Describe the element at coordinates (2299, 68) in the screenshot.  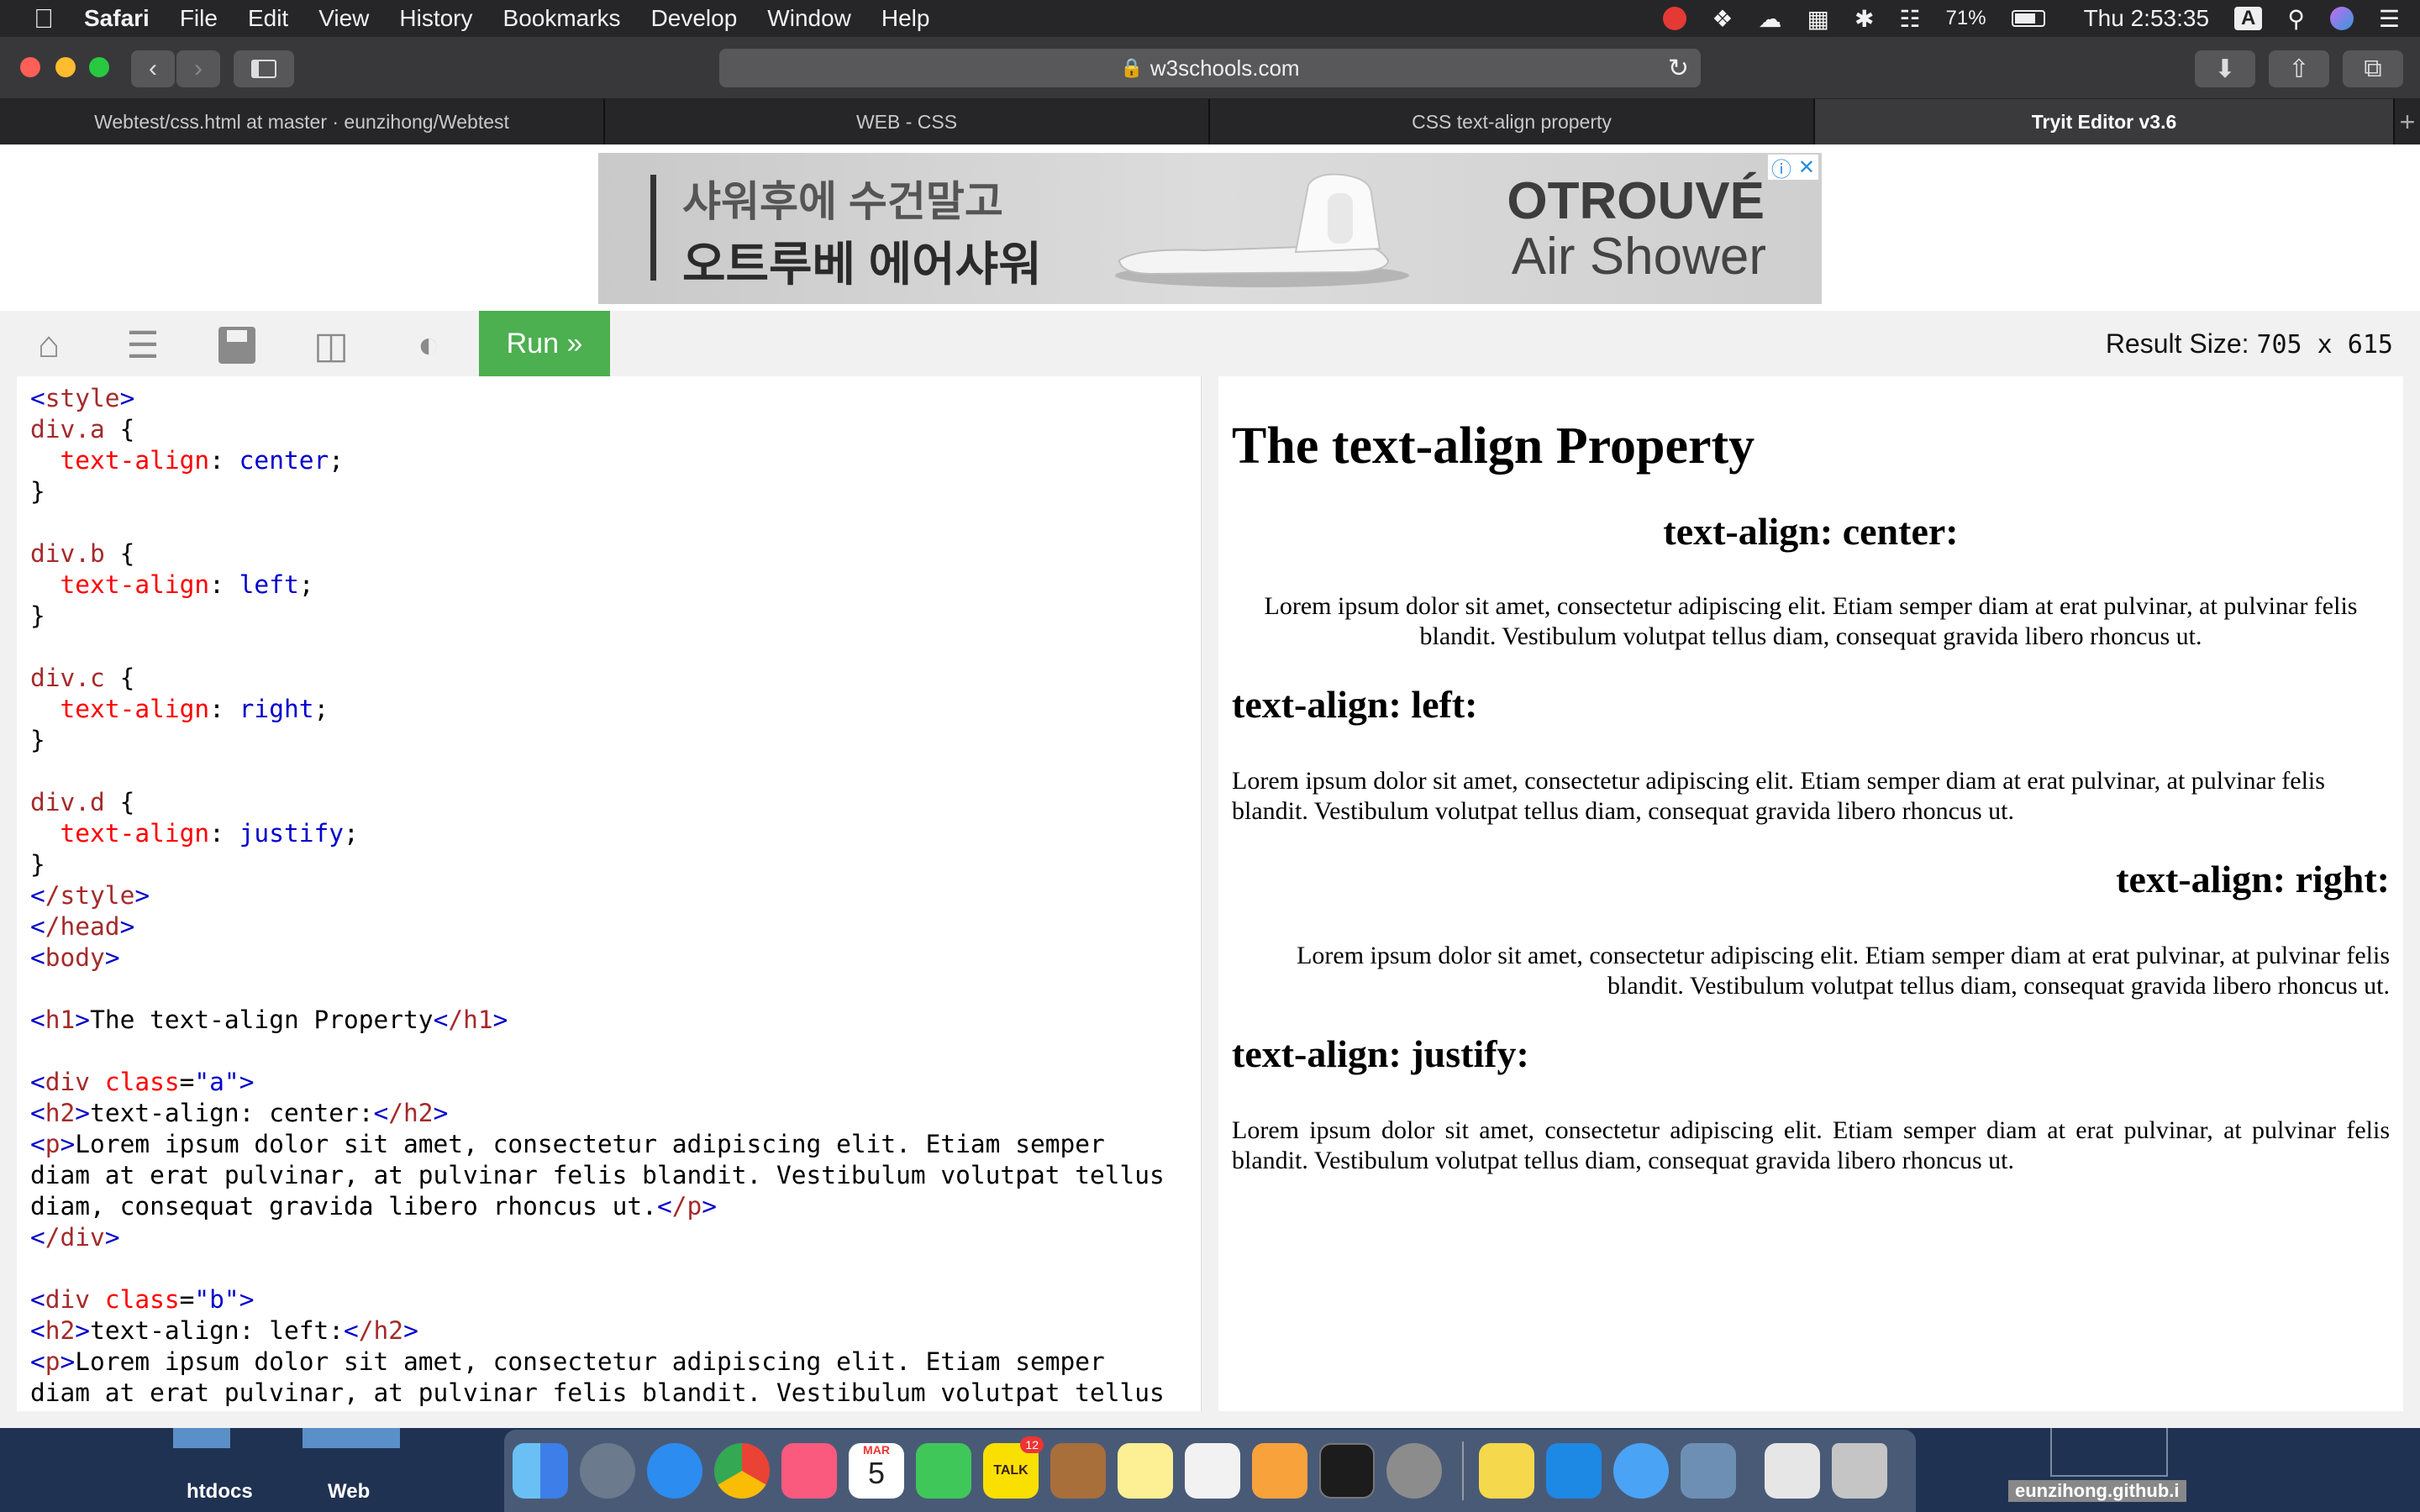
I see `share-button: ⇧` at that location.